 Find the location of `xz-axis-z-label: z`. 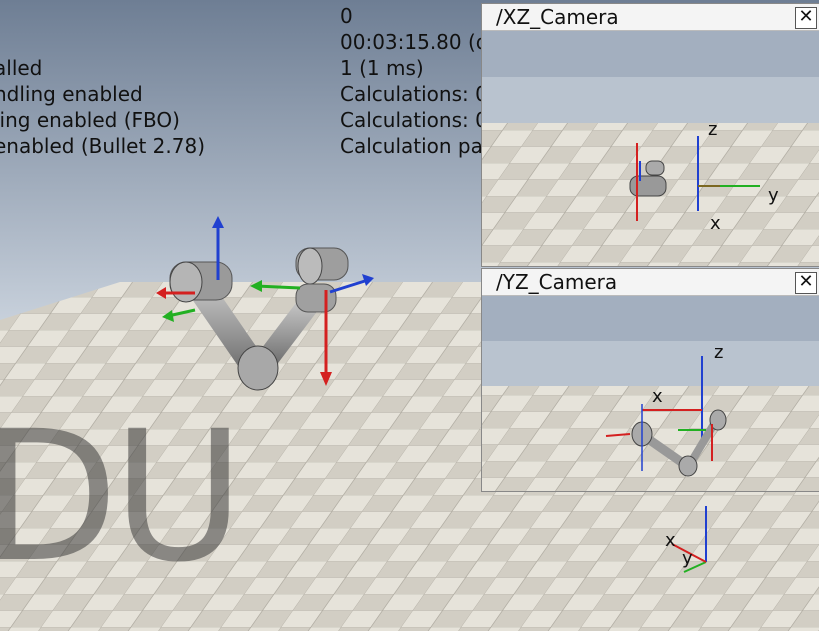

xz-axis-z-label: z is located at coordinates (712, 129).